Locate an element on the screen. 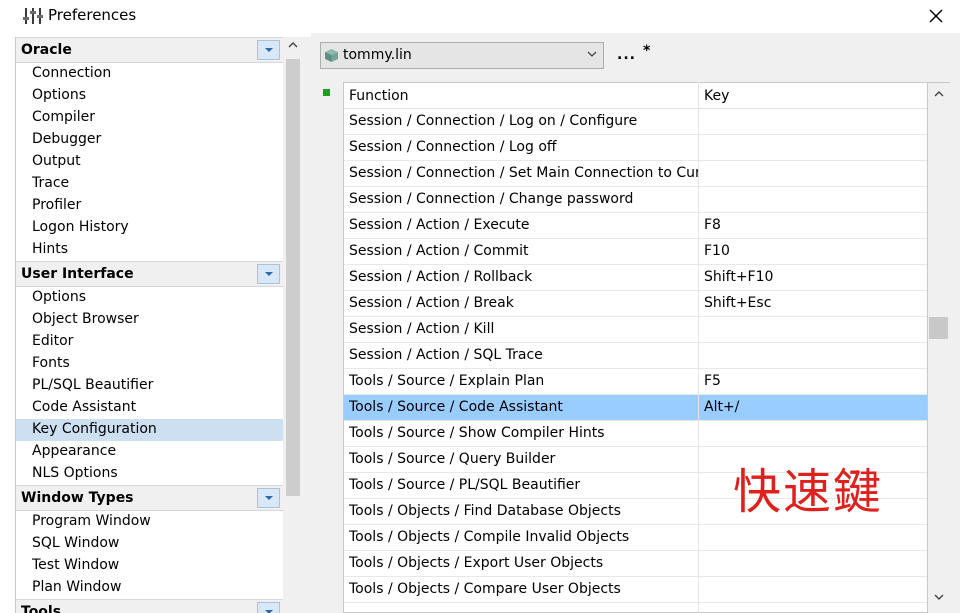  key-cell: F5 is located at coordinates (712, 381).